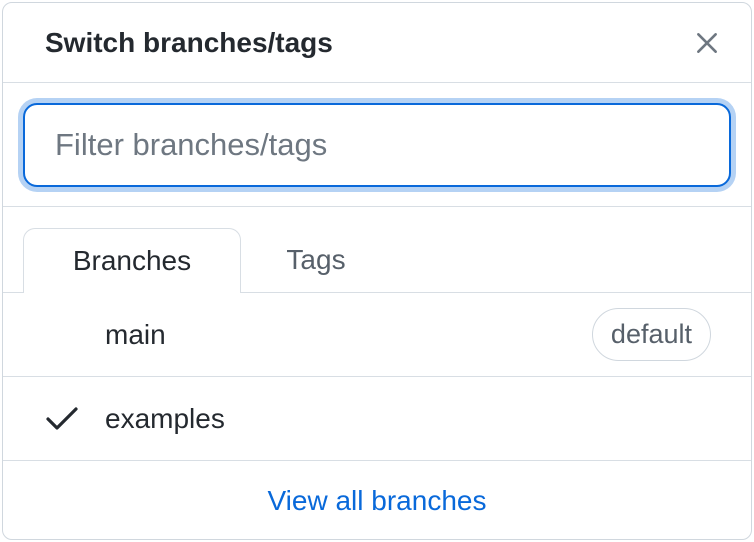 Image resolution: width=754 pixels, height=542 pixels. I want to click on check-icon, so click(62, 418).